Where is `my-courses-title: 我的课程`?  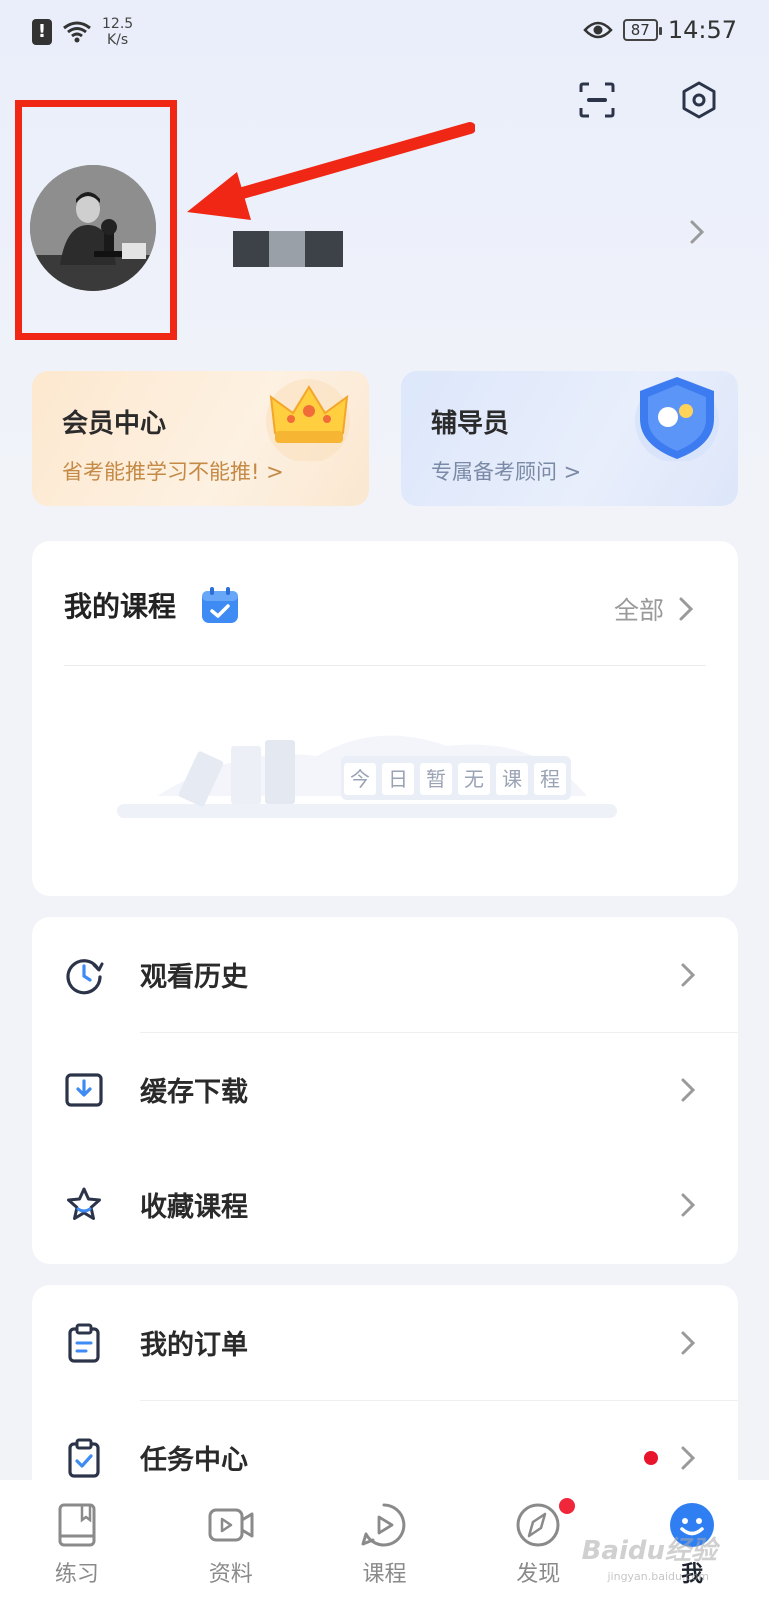
my-courses-title: 我的课程 is located at coordinates (120, 606).